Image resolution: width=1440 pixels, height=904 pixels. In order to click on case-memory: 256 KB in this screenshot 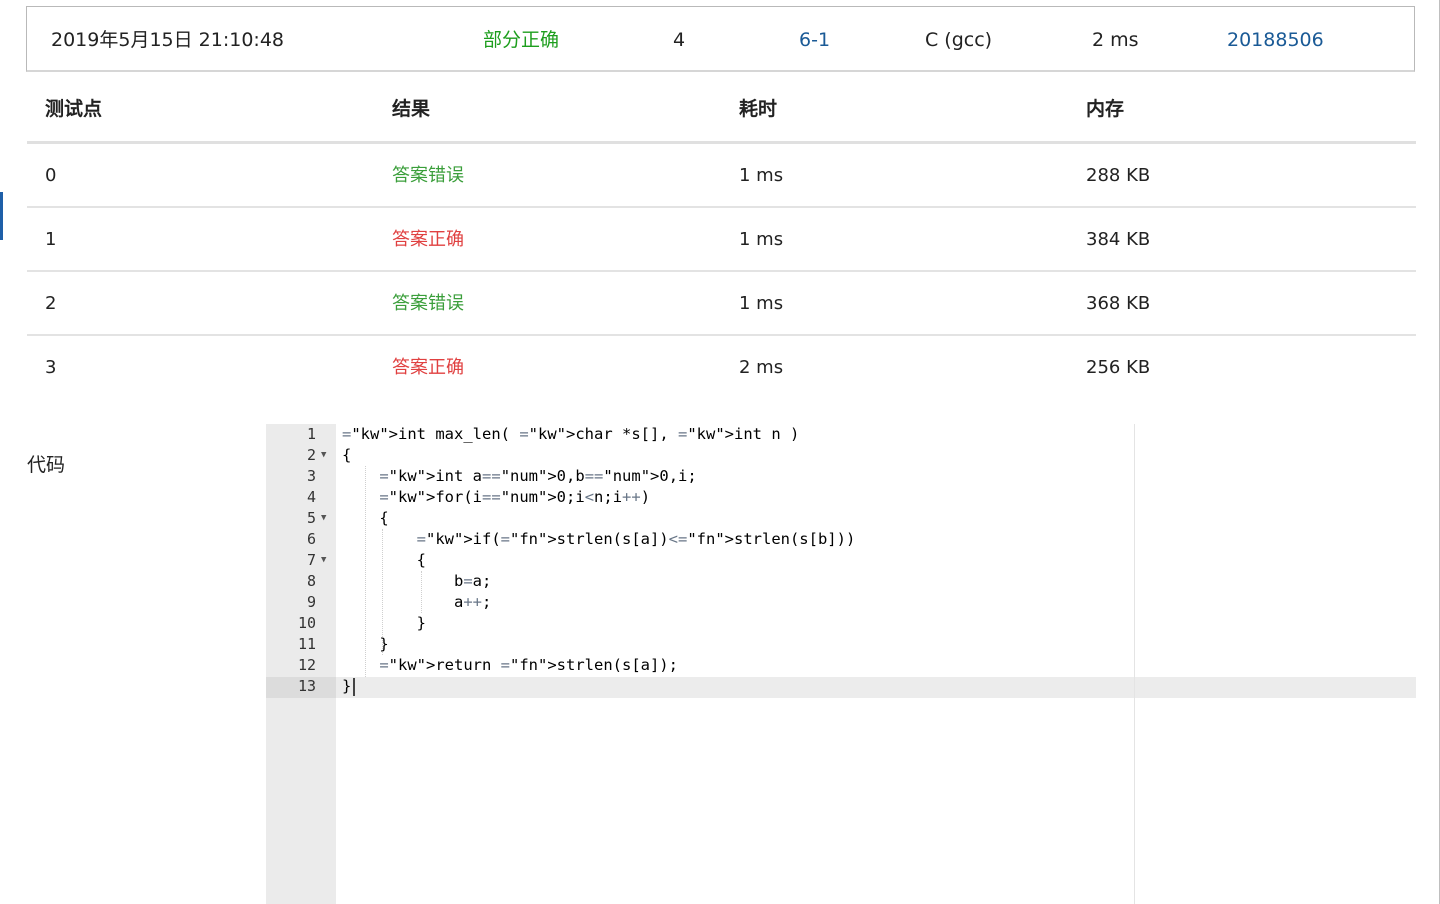, I will do `click(1118, 367)`.